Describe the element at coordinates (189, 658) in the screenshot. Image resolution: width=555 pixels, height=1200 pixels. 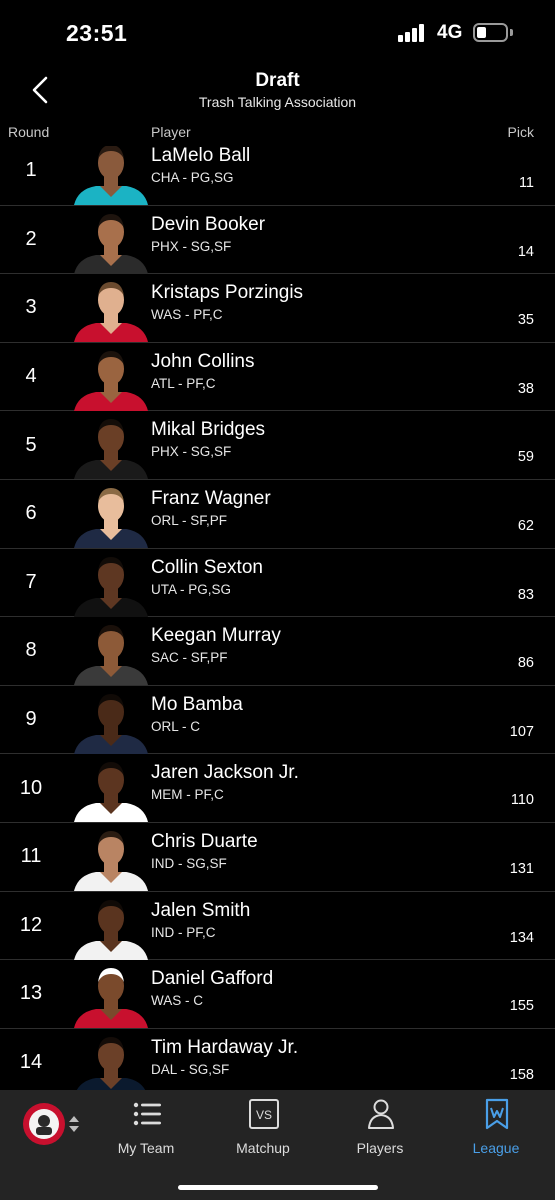
I see `player-team-position: SAC - SF,PF` at that location.